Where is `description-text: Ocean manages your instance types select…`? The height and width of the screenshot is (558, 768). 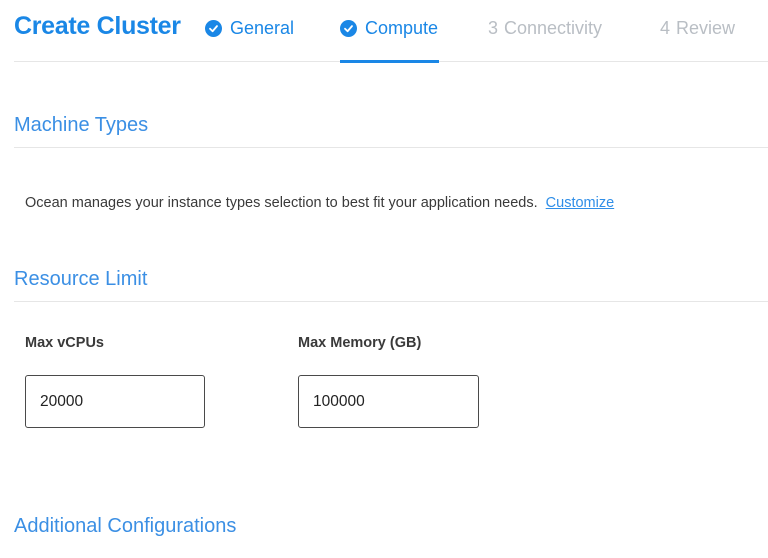 description-text: Ocean manages your instance types select… is located at coordinates (281, 203).